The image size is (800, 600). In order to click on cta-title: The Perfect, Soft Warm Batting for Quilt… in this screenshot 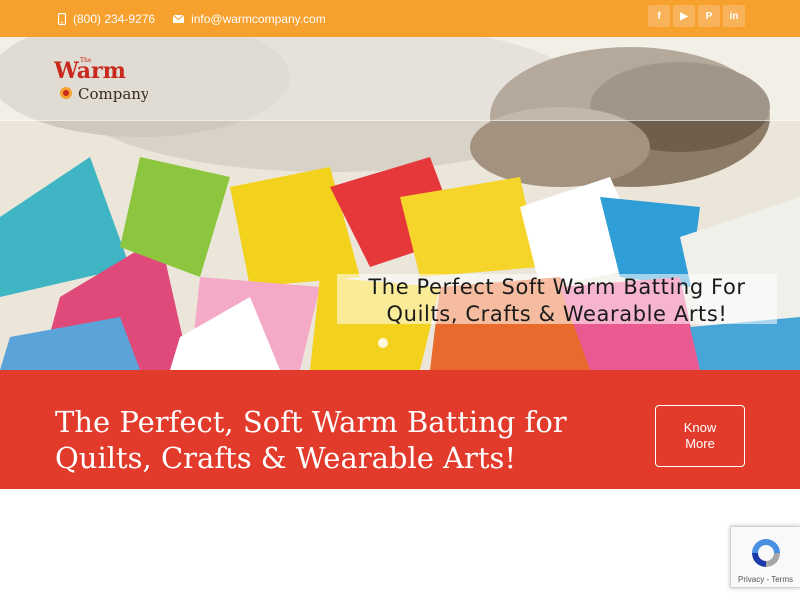, I will do `click(335, 440)`.